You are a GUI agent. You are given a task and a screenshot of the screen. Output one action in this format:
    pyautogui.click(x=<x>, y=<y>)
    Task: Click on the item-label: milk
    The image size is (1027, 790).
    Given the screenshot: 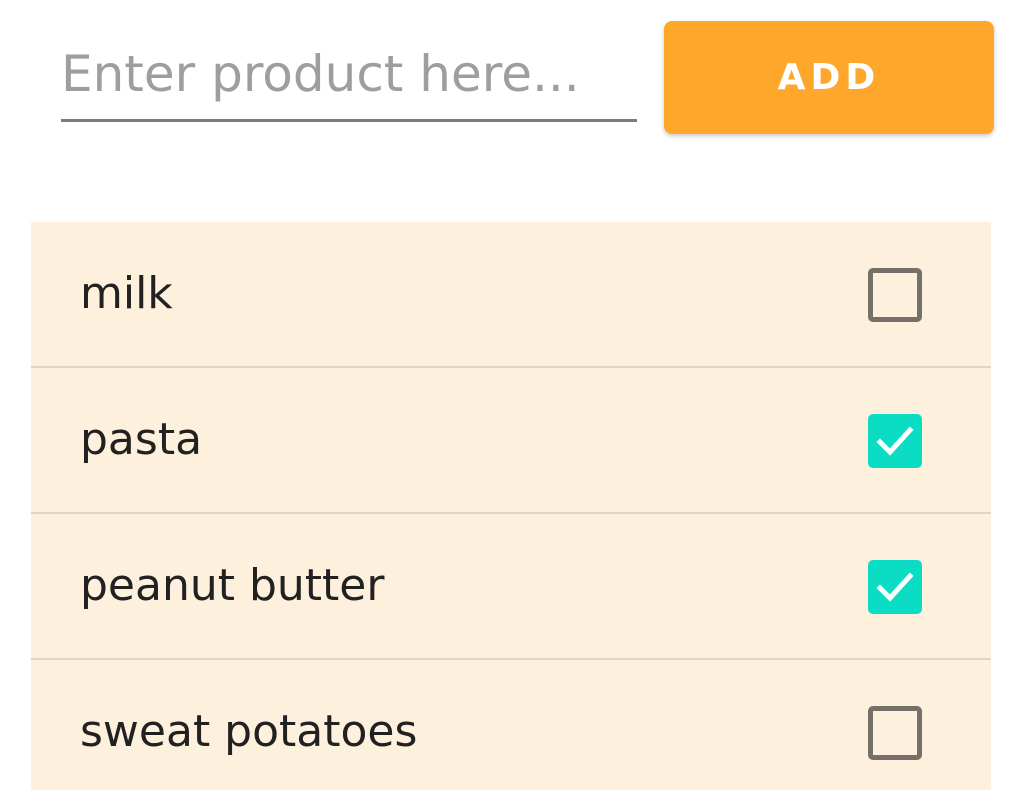 What is the action you would take?
    pyautogui.click(x=126, y=293)
    